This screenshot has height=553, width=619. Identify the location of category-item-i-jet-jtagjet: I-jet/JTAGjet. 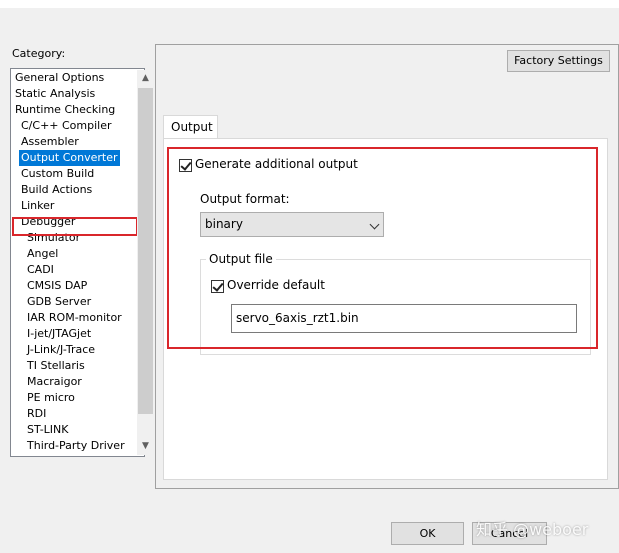
(59, 334).